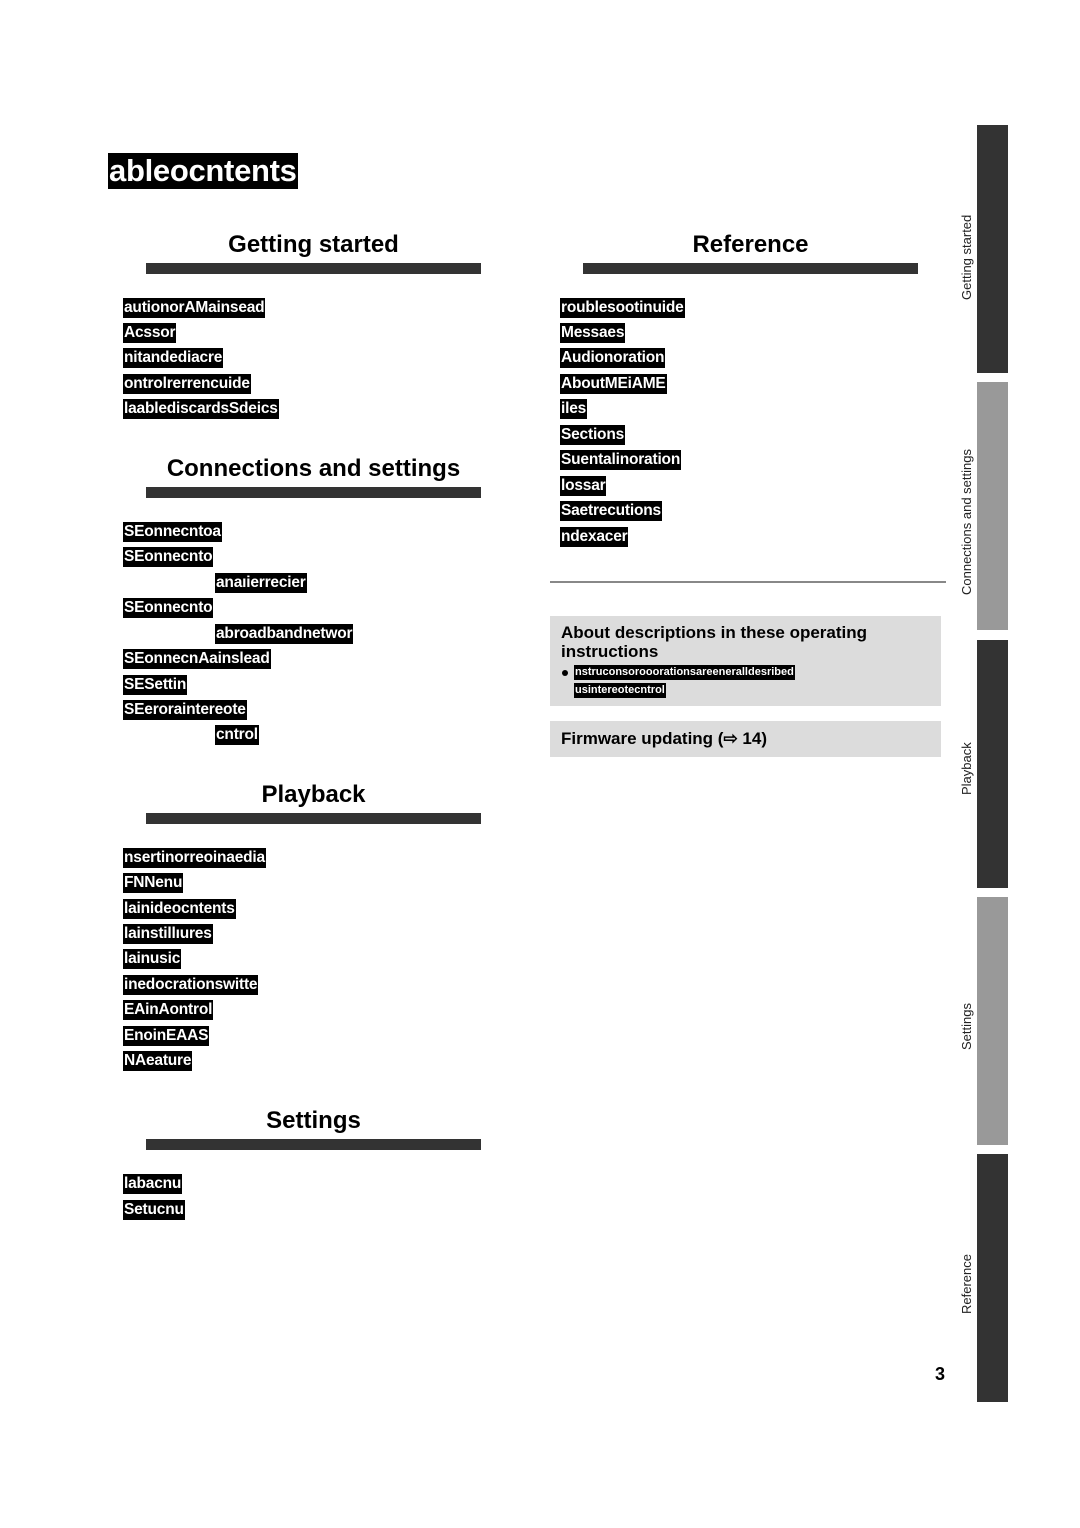  I want to click on side-tab-label: Connections and settings, so click(966, 522).